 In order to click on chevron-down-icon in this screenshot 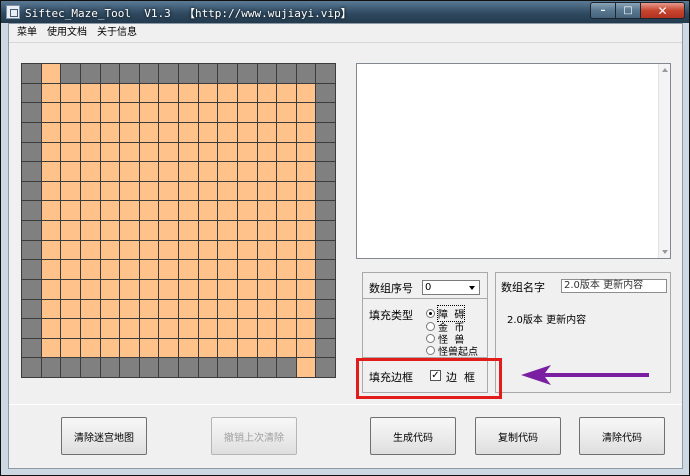, I will do `click(472, 287)`.